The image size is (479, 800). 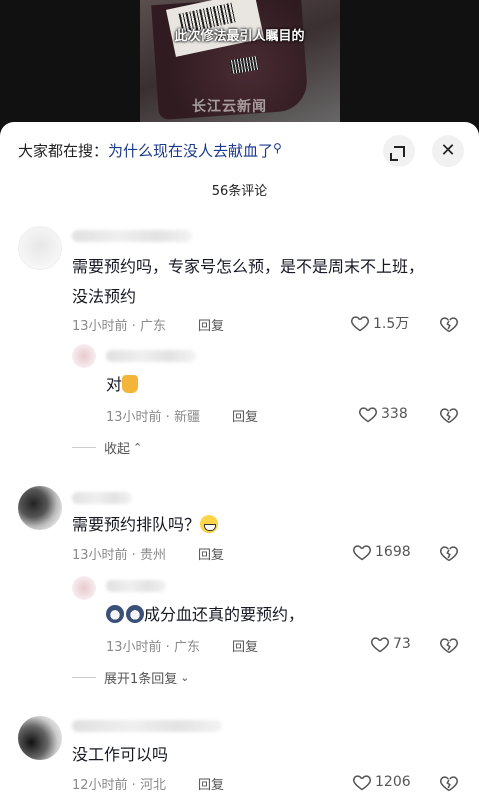 What do you see at coordinates (136, 524) in the screenshot?
I see `comment-text-content: 需要预约排队吗？` at bounding box center [136, 524].